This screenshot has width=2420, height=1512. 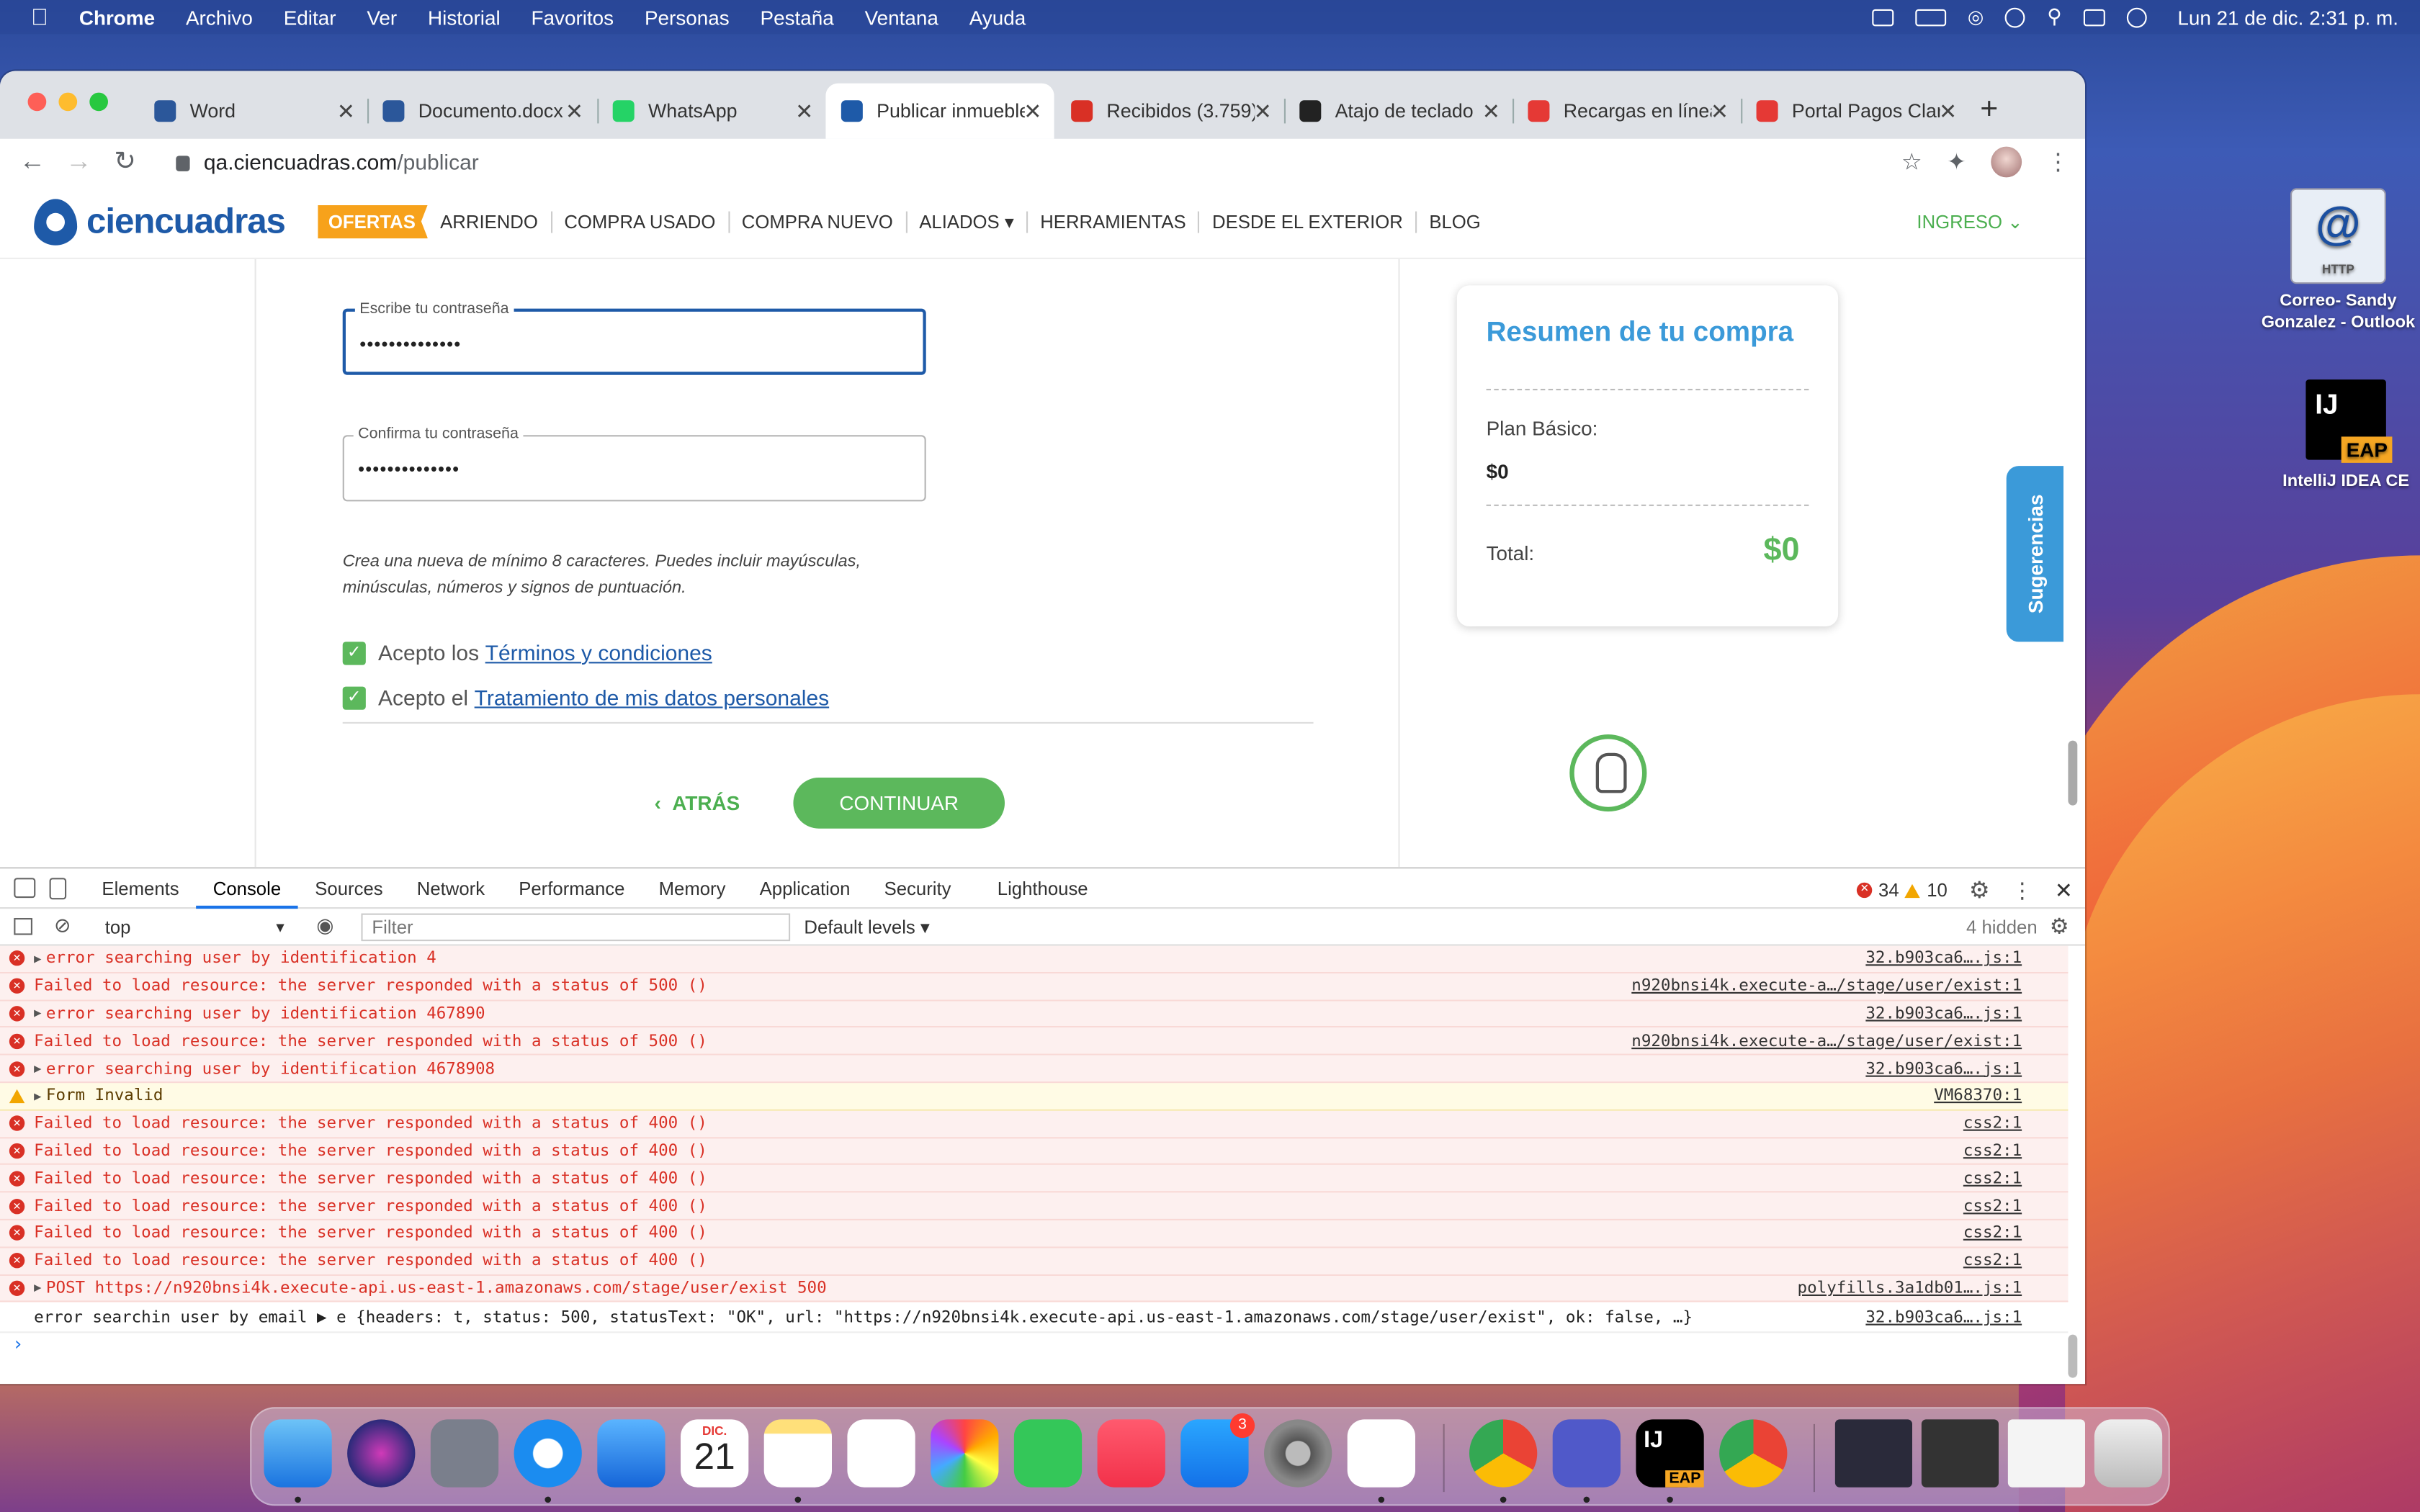 I want to click on desktop-icon-intellij: IJ EAP IntelliJ IDEA CE, so click(x=2346, y=434).